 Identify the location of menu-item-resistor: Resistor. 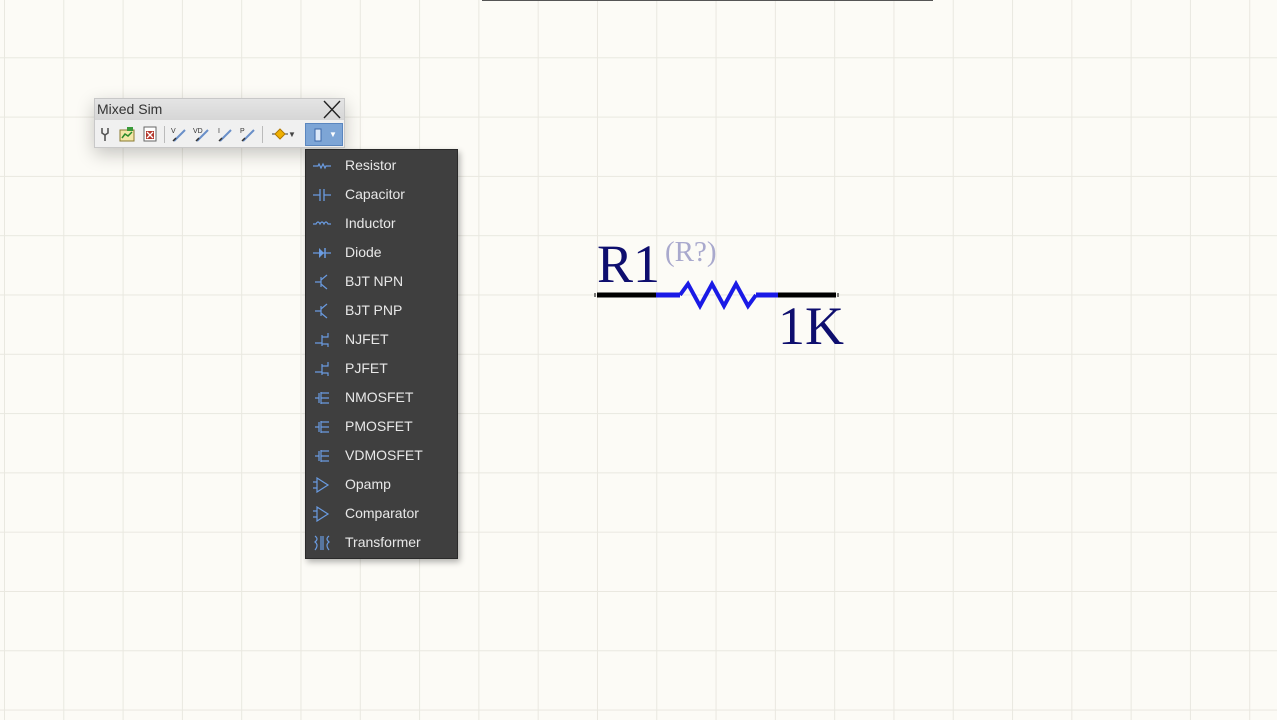
(381, 165).